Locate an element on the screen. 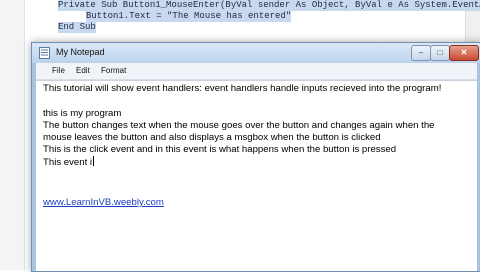  code-line: End Sub is located at coordinates (77, 27).